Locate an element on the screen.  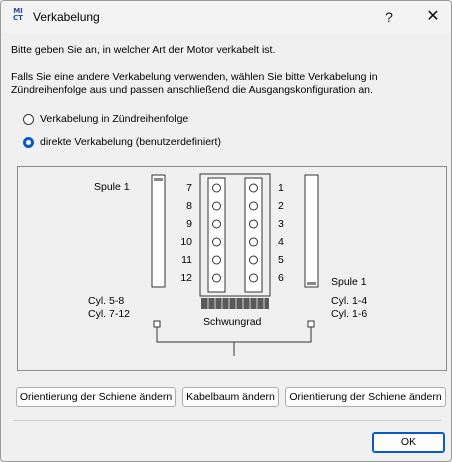
ok-button: OK is located at coordinates (408, 442).